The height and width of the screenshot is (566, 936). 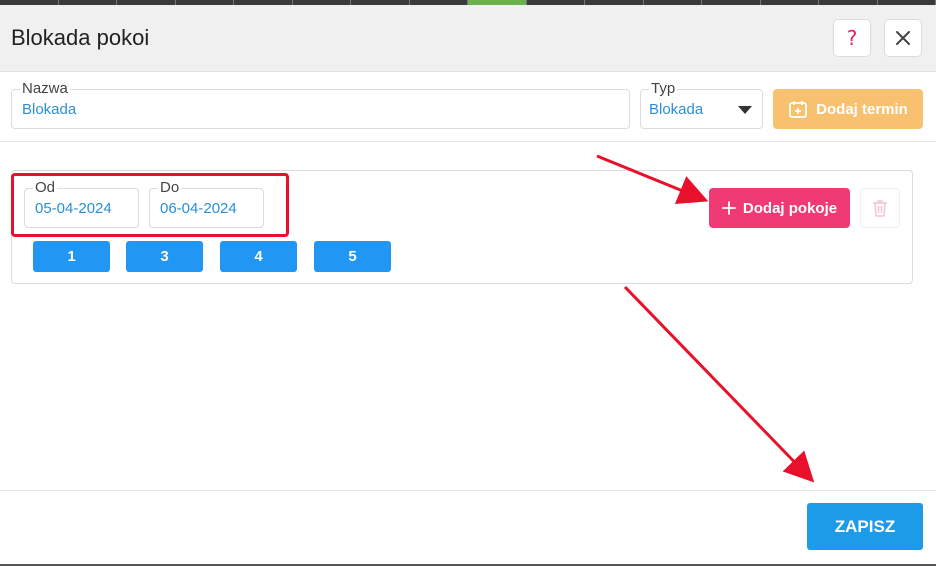 I want to click on question-icon: ?, so click(x=852, y=38).